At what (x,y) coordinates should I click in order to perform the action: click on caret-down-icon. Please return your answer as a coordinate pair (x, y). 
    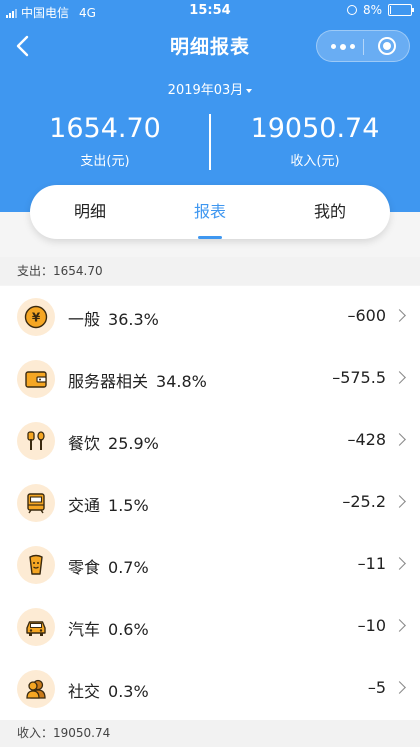
    Looking at the image, I should click on (249, 90).